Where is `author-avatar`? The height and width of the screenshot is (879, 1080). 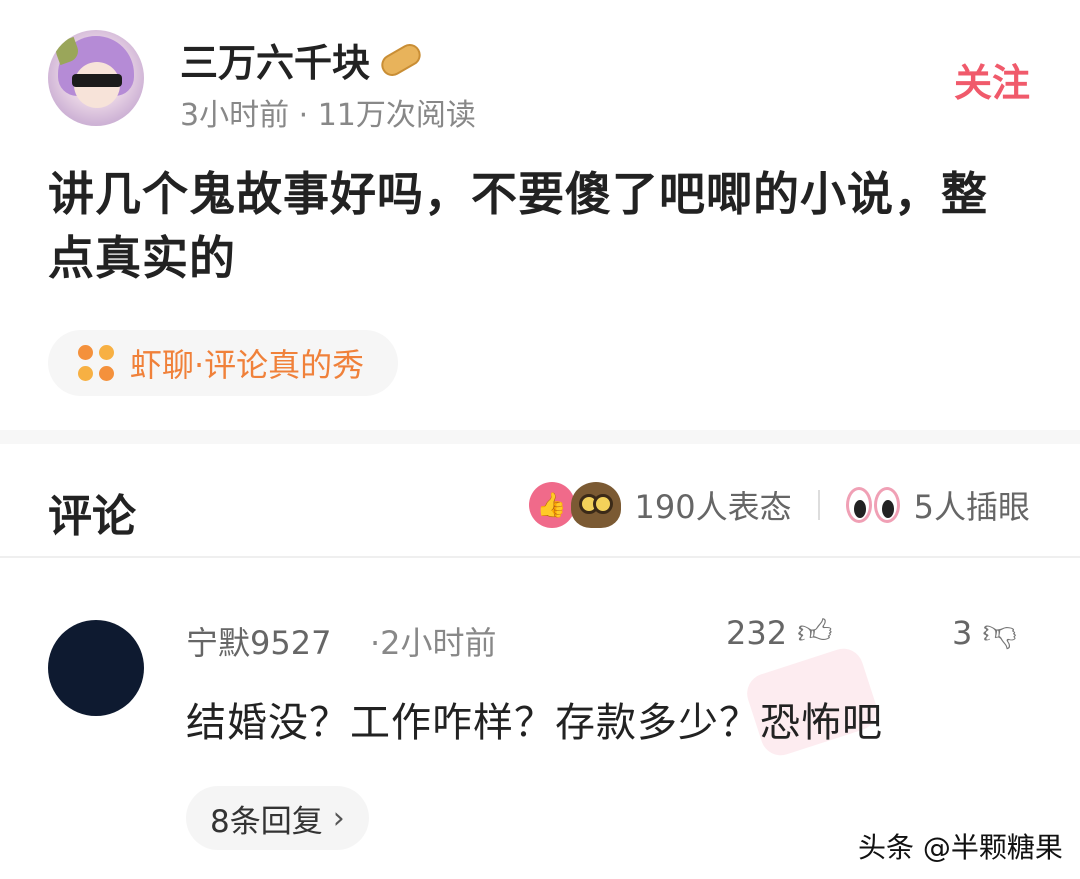 author-avatar is located at coordinates (96, 78).